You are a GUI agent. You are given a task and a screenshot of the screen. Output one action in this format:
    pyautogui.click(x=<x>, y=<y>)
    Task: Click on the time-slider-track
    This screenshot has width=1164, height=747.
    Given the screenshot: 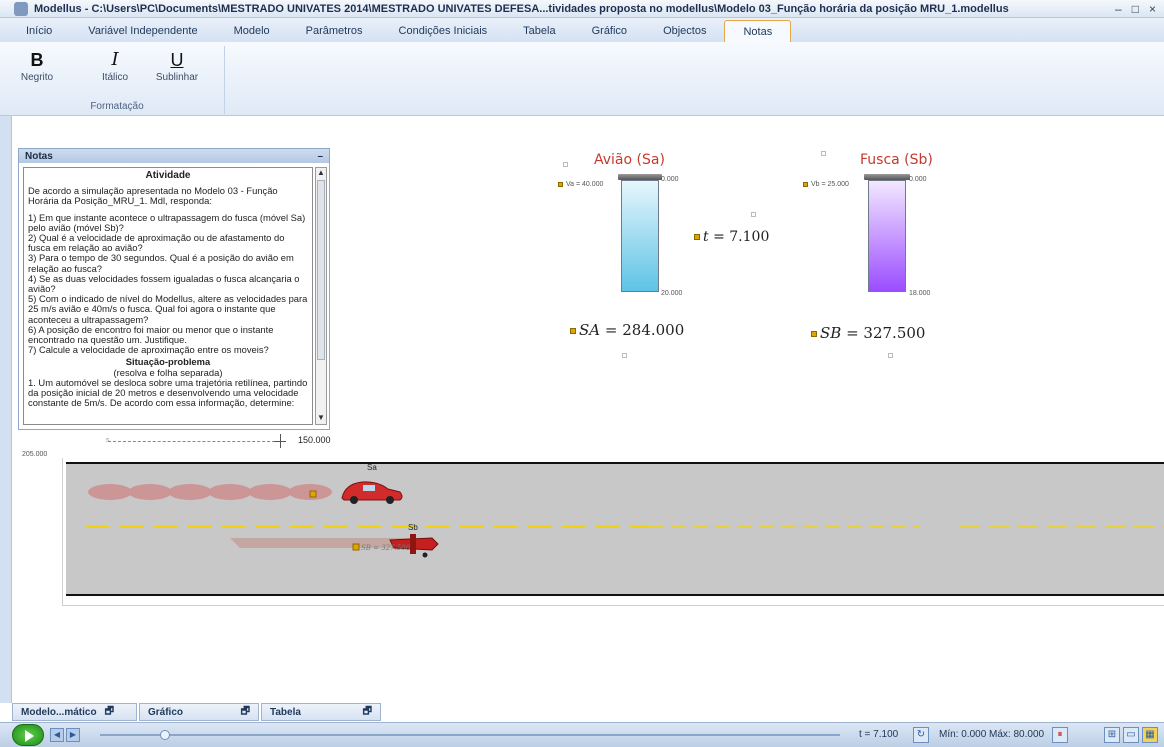 What is the action you would take?
    pyautogui.click(x=470, y=735)
    